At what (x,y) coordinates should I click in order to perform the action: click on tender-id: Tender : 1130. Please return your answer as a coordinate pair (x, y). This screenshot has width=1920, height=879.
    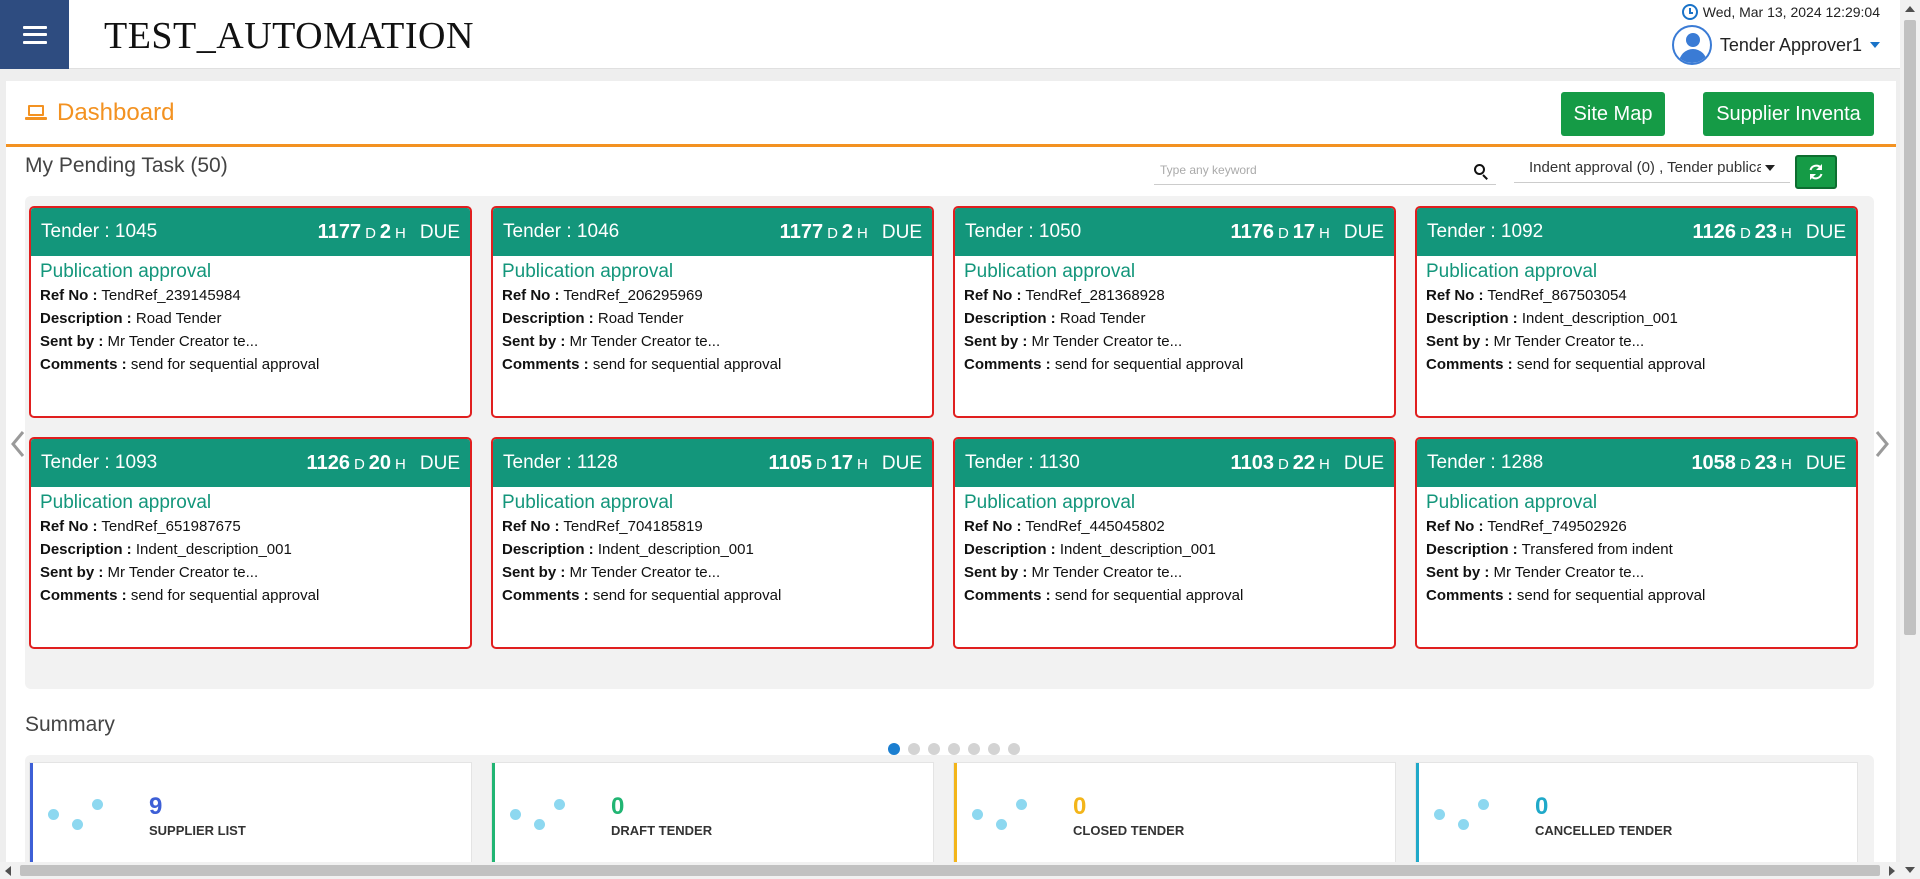
    Looking at the image, I should click on (1022, 462).